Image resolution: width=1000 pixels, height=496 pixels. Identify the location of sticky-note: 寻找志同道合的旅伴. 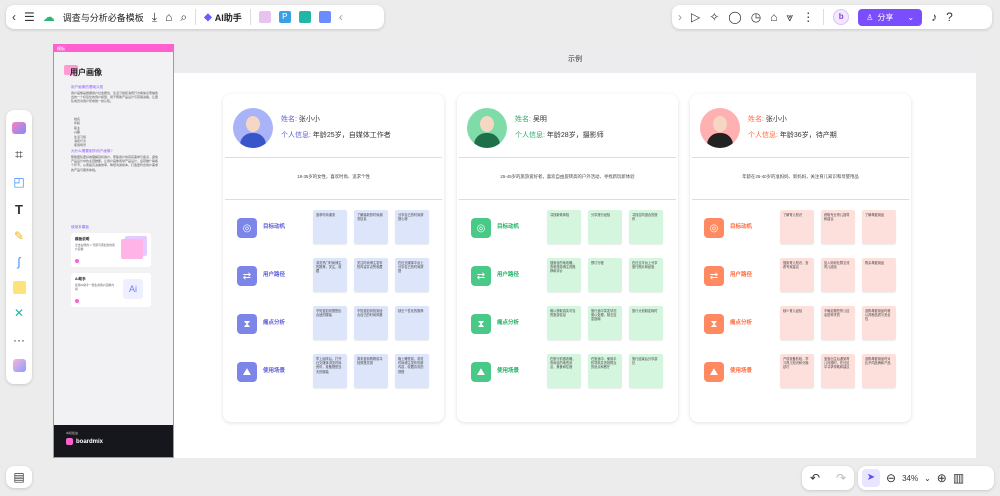
(646, 227).